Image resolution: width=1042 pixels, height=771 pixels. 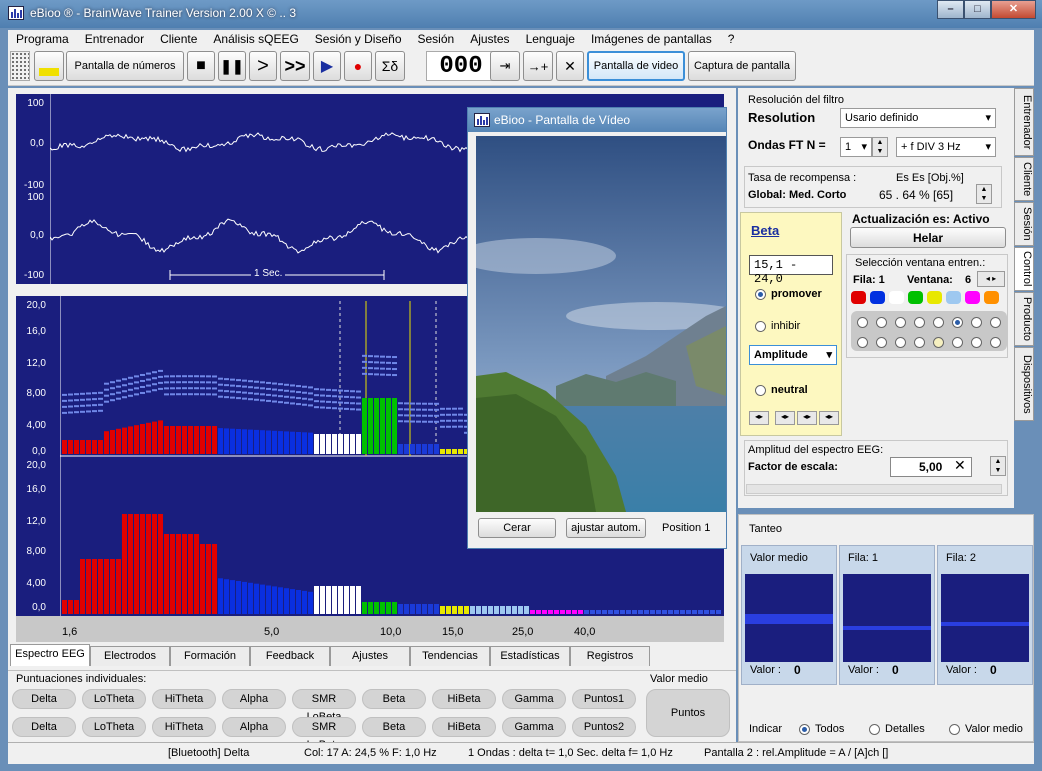 I want to click on color-bar-button, so click(x=49, y=66).